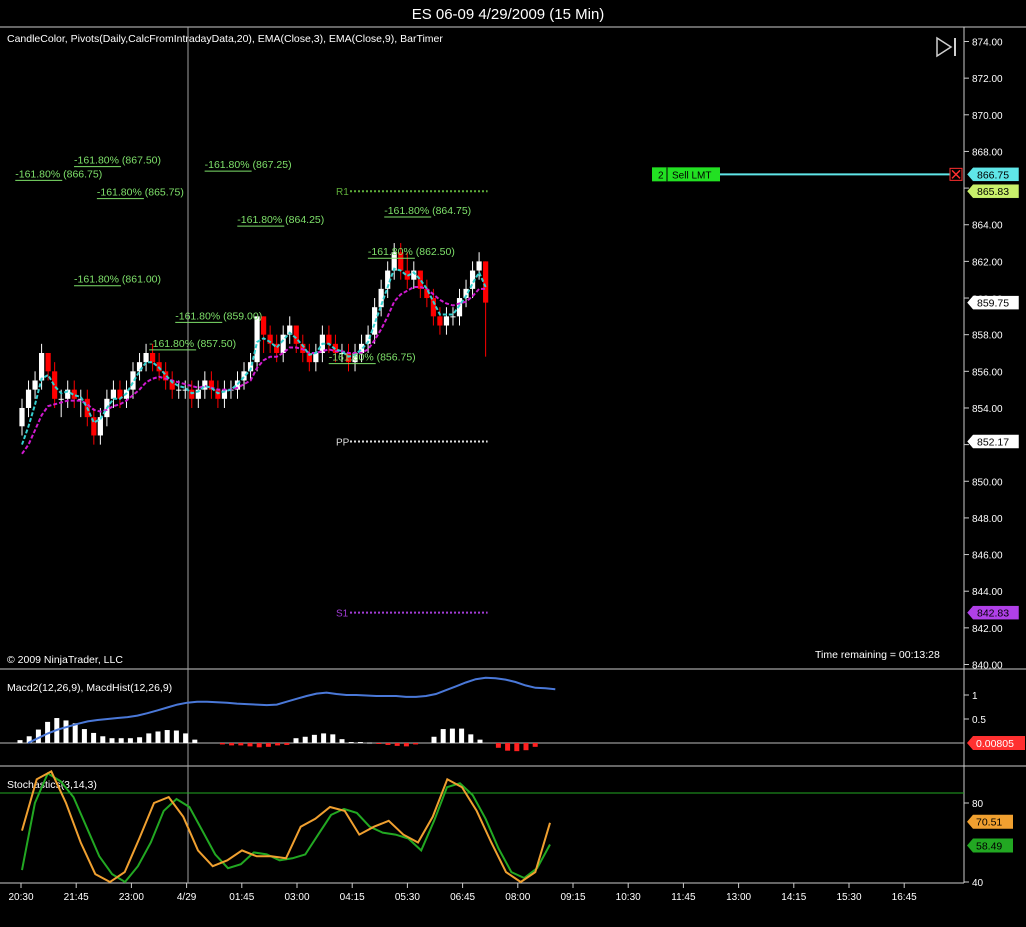 The width and height of the screenshot is (1026, 927). I want to click on time-axis-label: 03:00, so click(296, 897).